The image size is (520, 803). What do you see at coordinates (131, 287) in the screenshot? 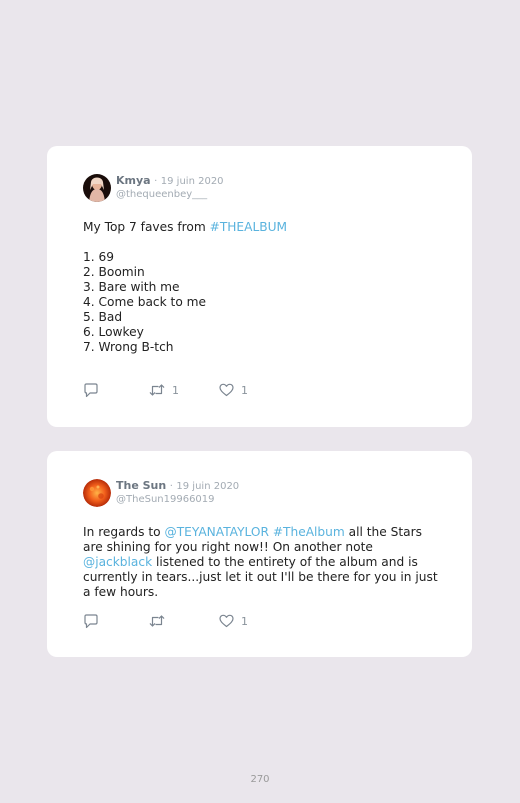
I see `list-item: 3. Bare with me` at bounding box center [131, 287].